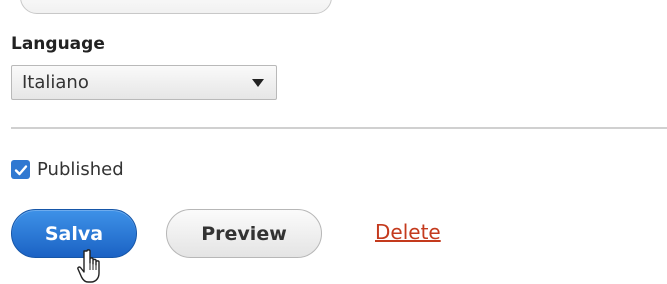  I want to click on published-label: Published, so click(80, 169).